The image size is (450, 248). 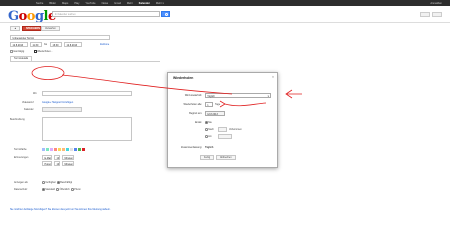 I want to click on available-label: Verfügbar, so click(x=50, y=182).